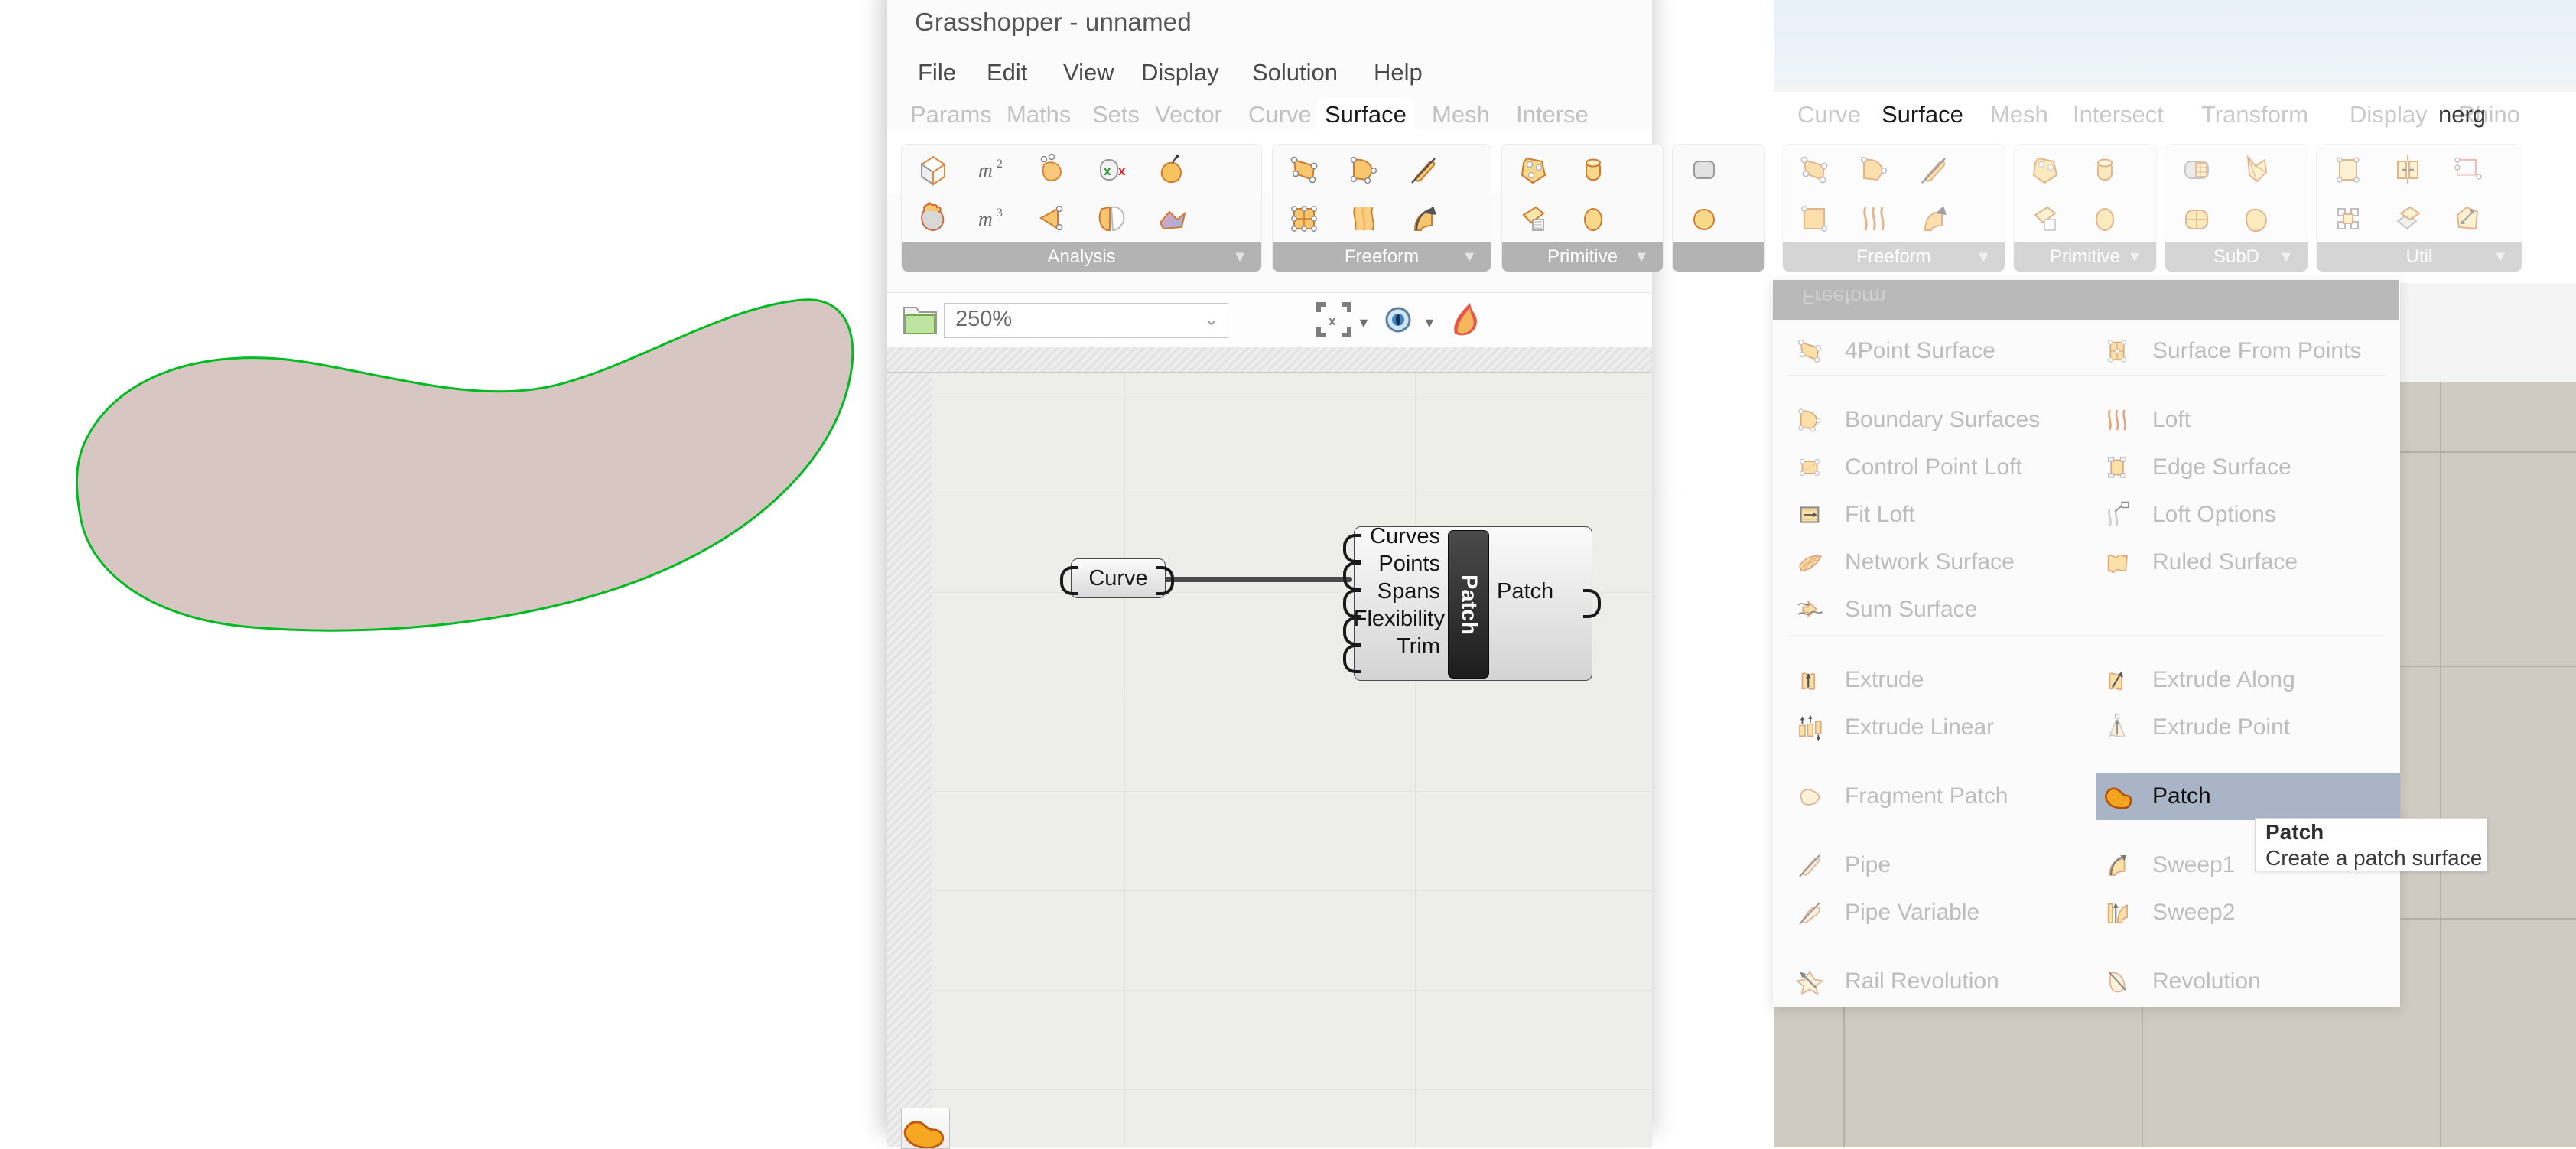  What do you see at coordinates (2467, 170) in the screenshot?
I see `untrim-icon` at bounding box center [2467, 170].